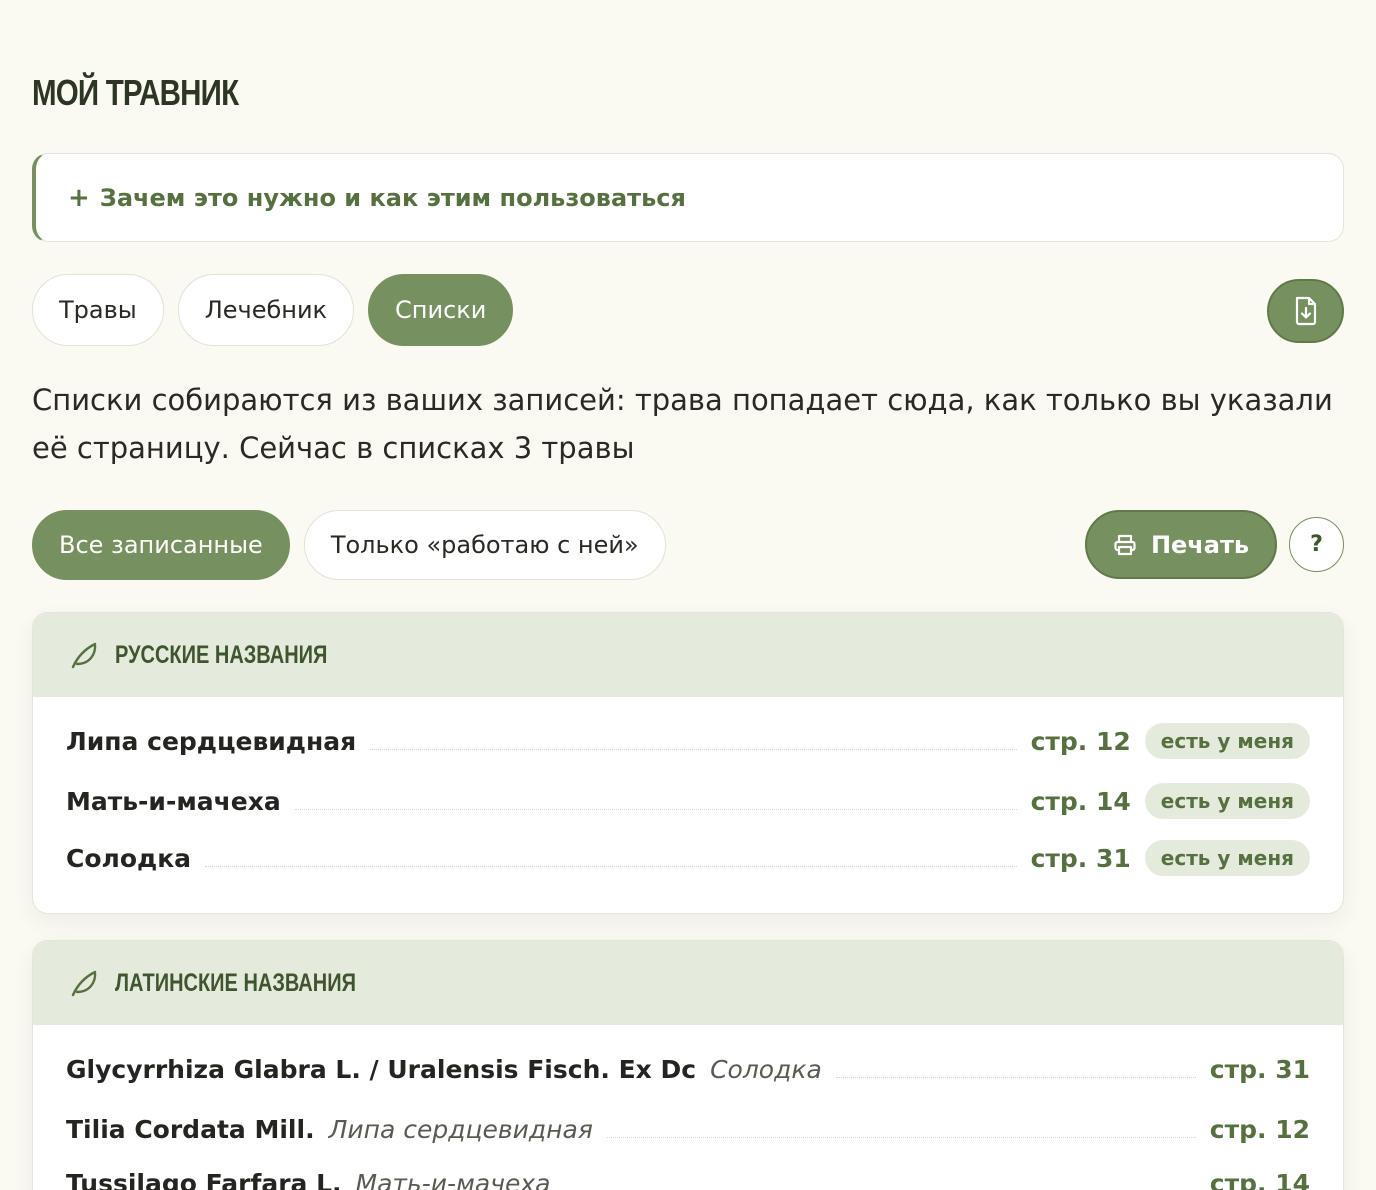 Image resolution: width=1376 pixels, height=1190 pixels. Describe the element at coordinates (235, 982) in the screenshot. I see `latin-names-title: Латинские названия` at that location.